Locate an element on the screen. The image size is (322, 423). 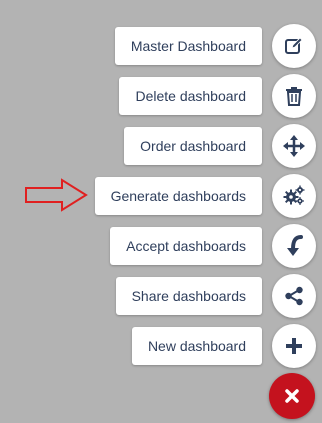
move-icon is located at coordinates (294, 146).